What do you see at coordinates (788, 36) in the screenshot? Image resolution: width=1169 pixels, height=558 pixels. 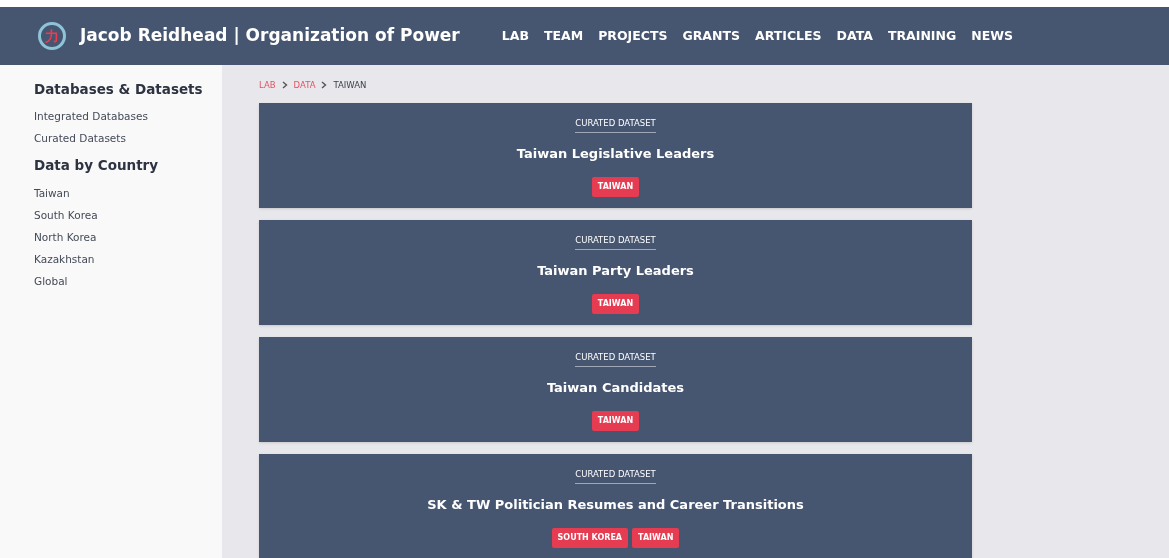 I see `nav-link: ARTICLES` at bounding box center [788, 36].